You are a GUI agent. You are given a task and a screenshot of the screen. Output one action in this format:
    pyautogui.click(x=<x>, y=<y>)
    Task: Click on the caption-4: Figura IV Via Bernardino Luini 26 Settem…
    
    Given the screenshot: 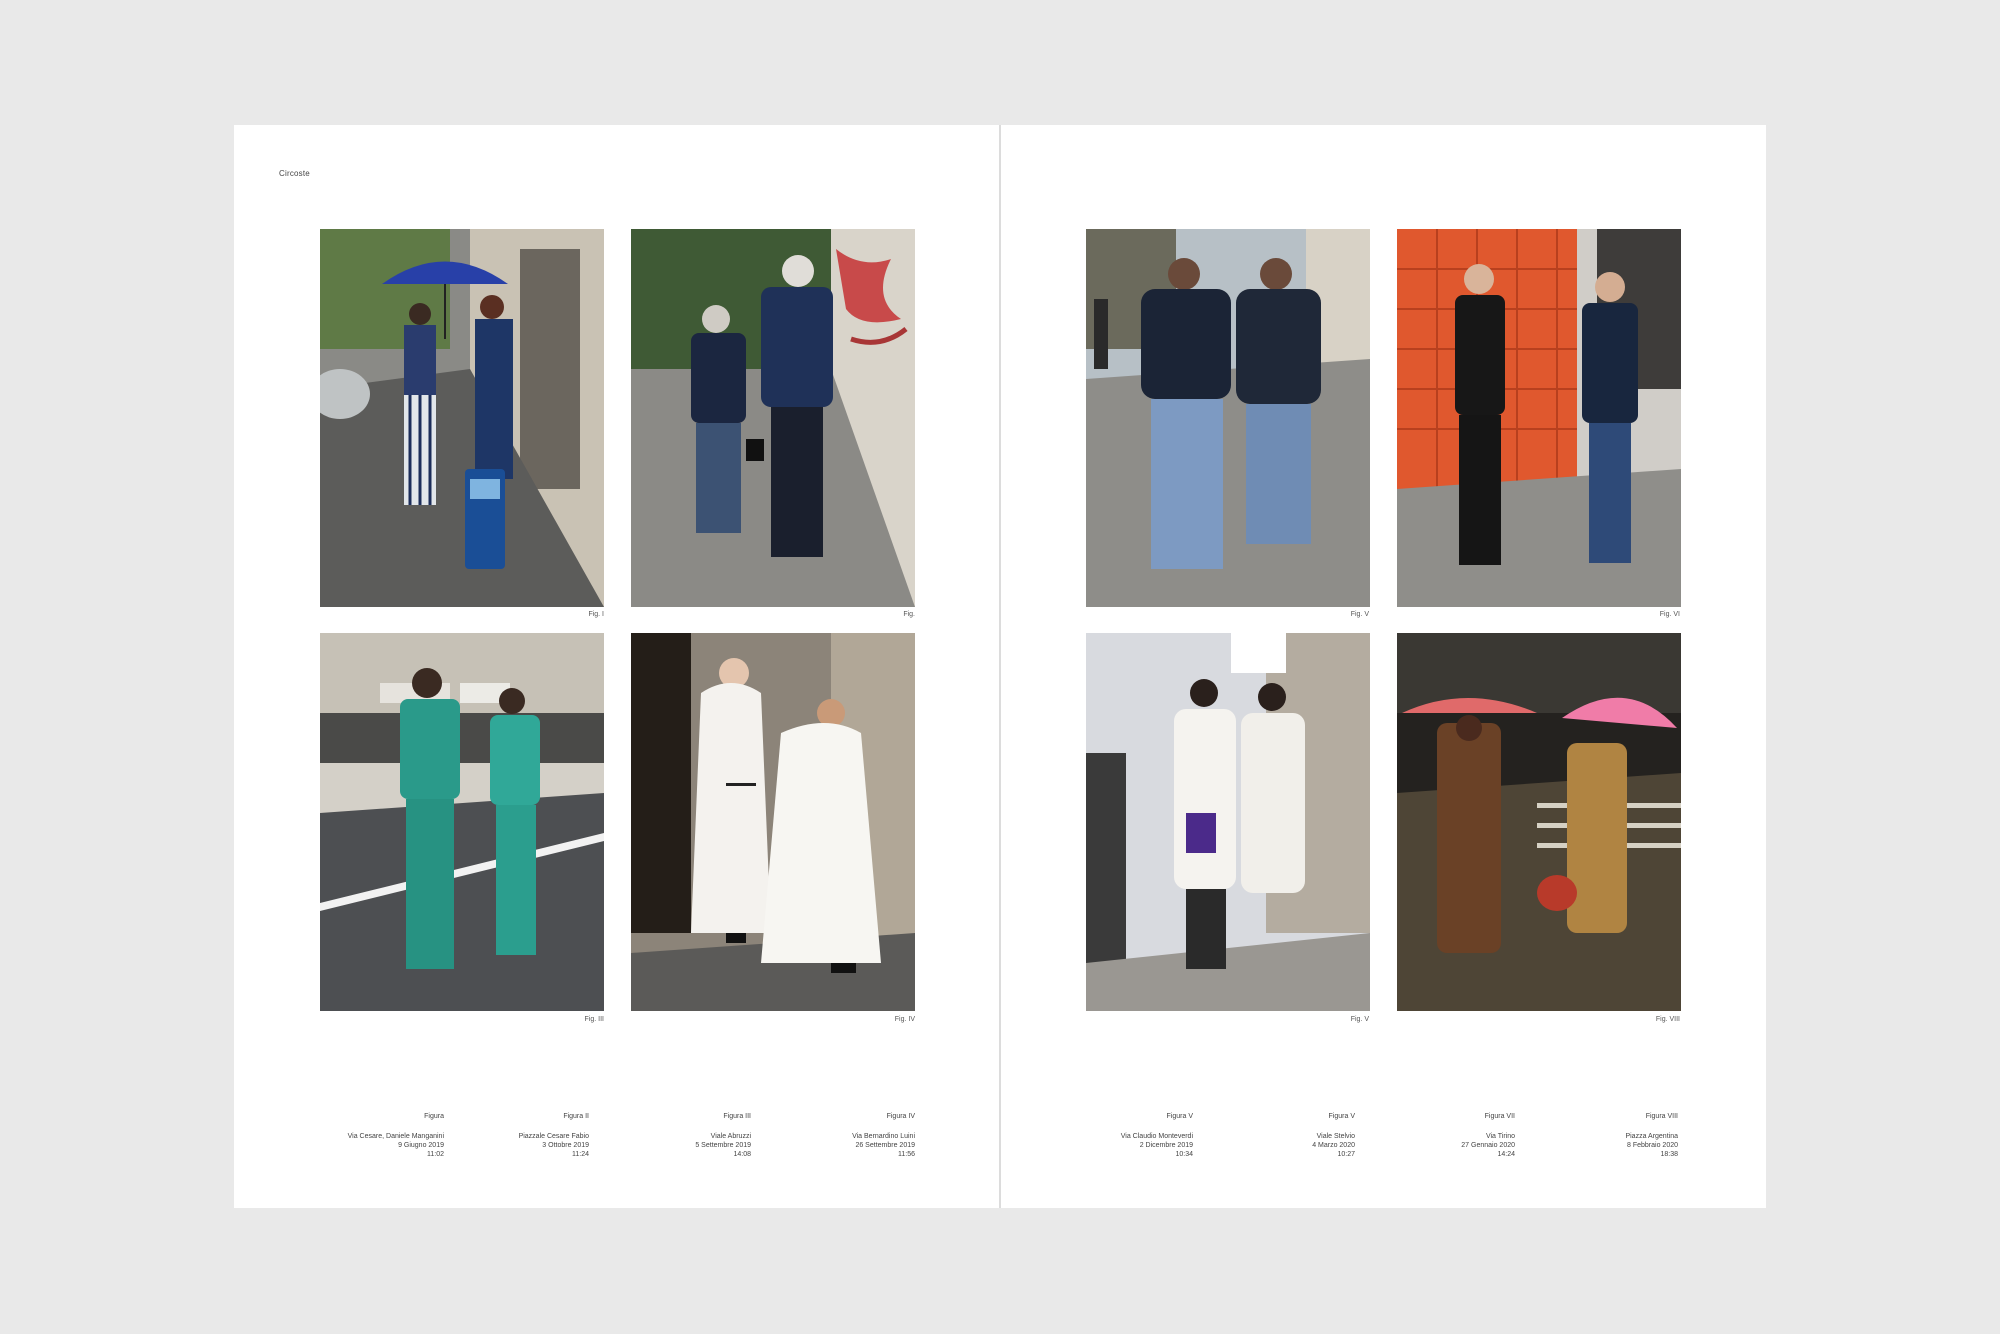 What is the action you would take?
    pyautogui.click(x=840, y=1135)
    